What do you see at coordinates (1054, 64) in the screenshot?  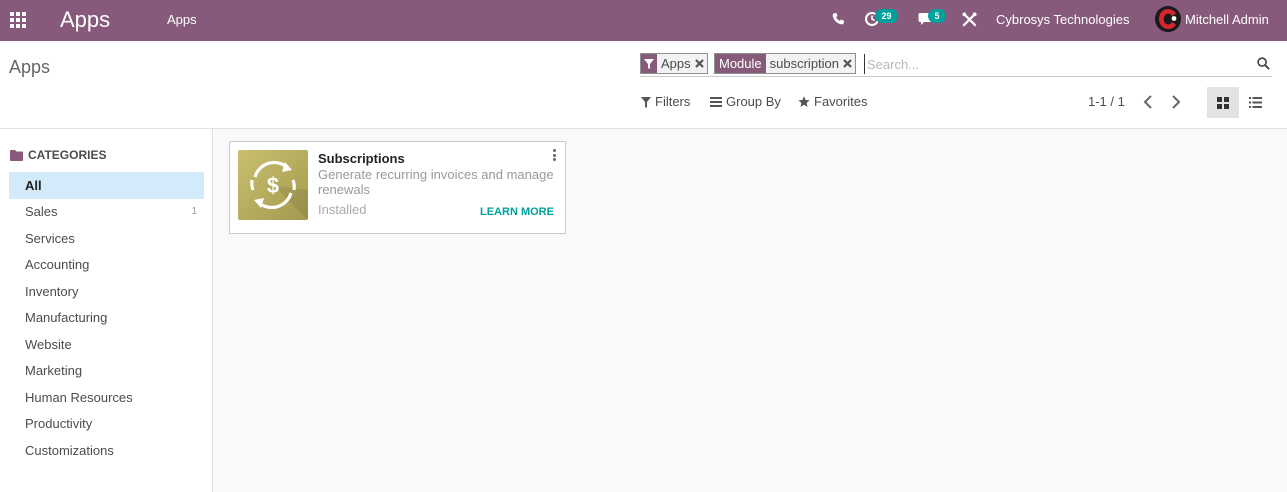 I see `search-input` at bounding box center [1054, 64].